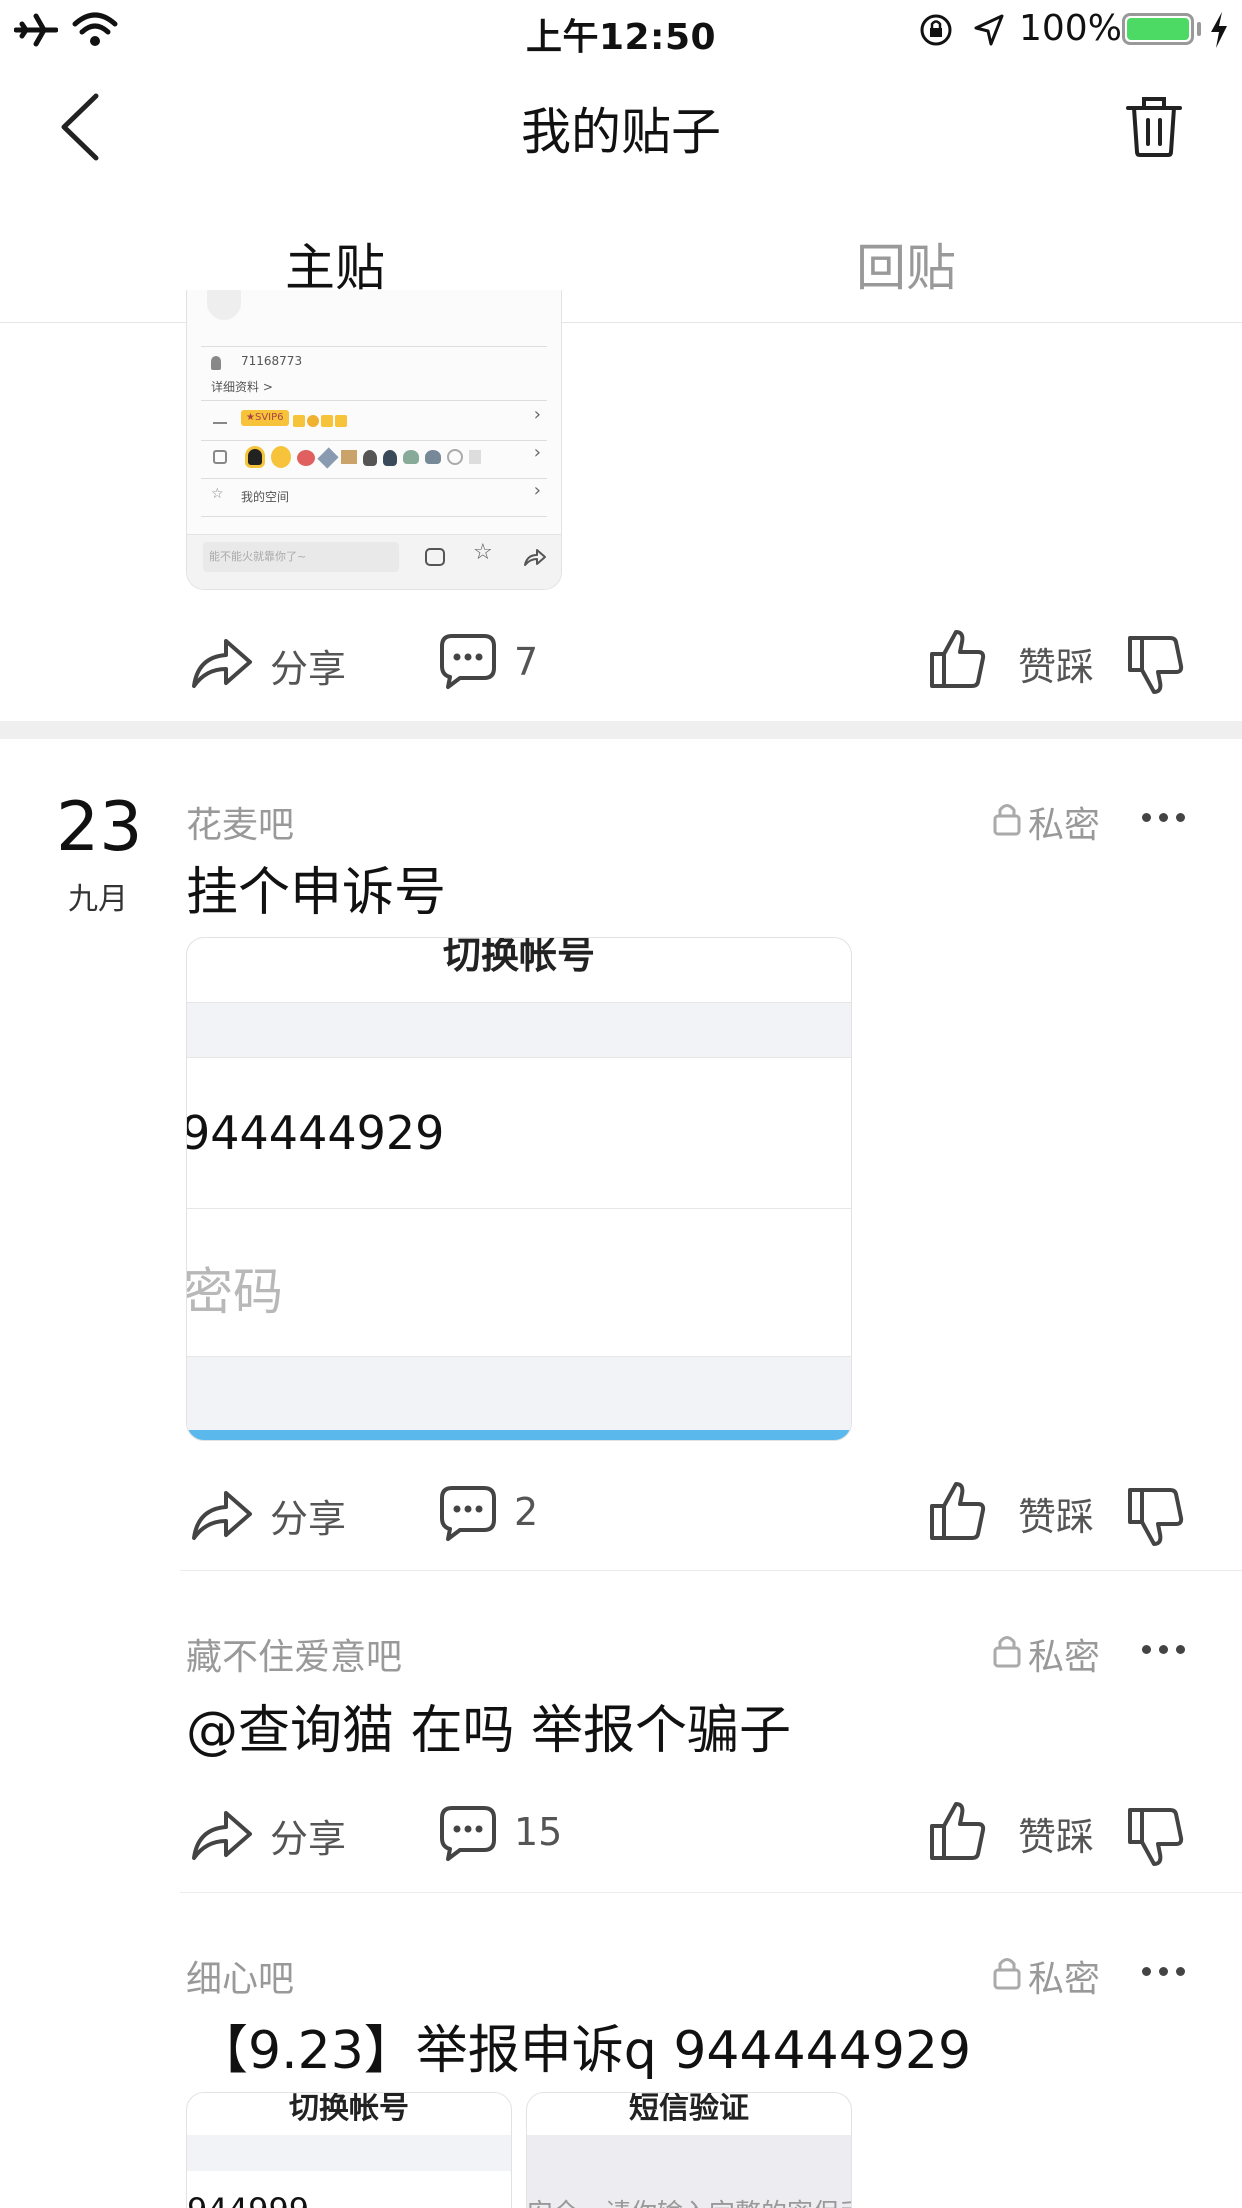 The height and width of the screenshot is (2208, 1242). Describe the element at coordinates (906, 264) in the screenshot. I see `tab-replies: 回贴` at that location.